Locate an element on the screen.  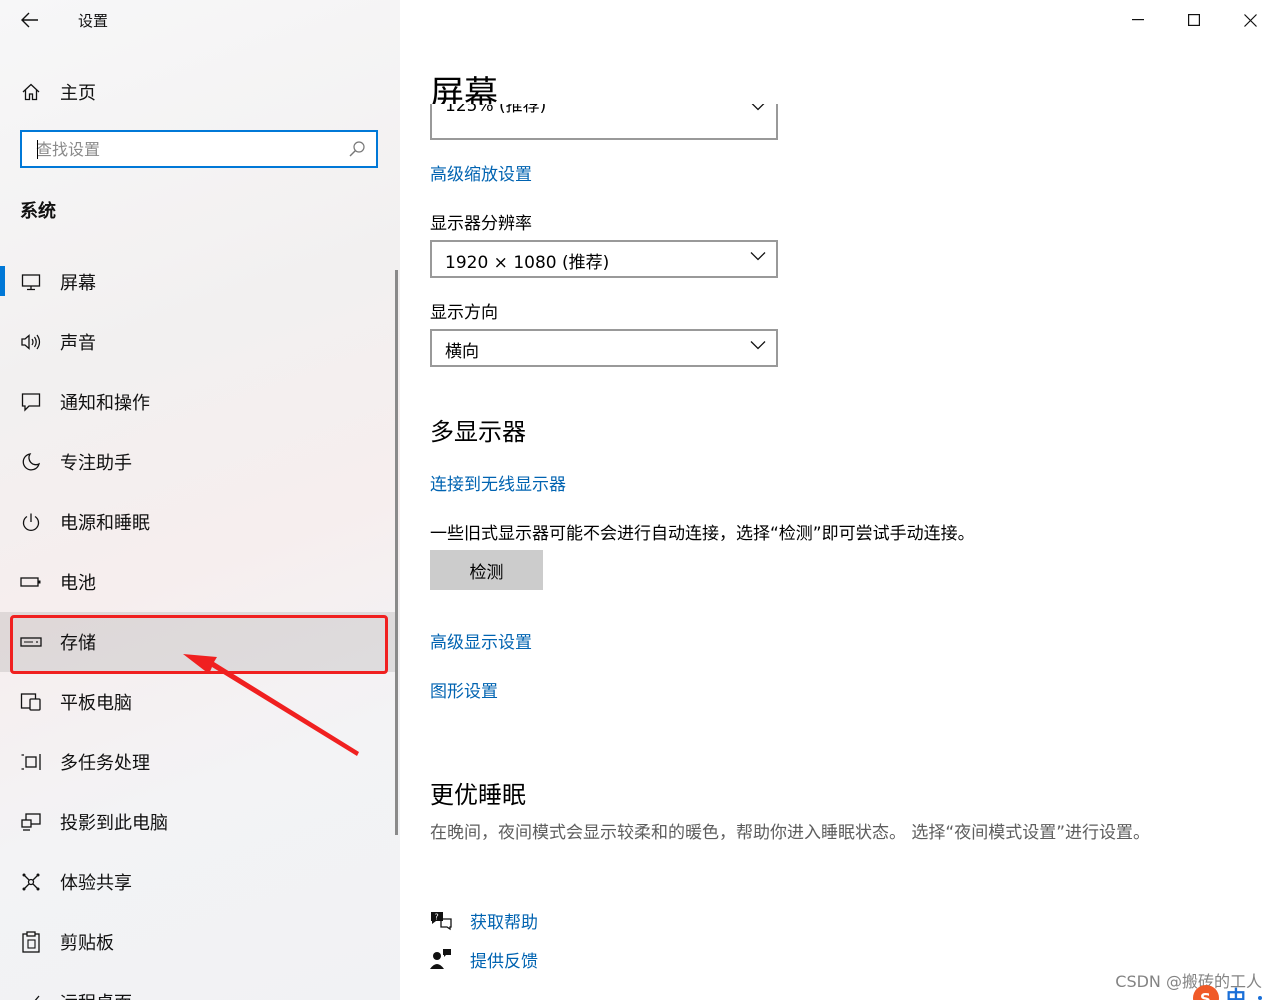
sidebar-item-label: 存储 is located at coordinates (78, 643).